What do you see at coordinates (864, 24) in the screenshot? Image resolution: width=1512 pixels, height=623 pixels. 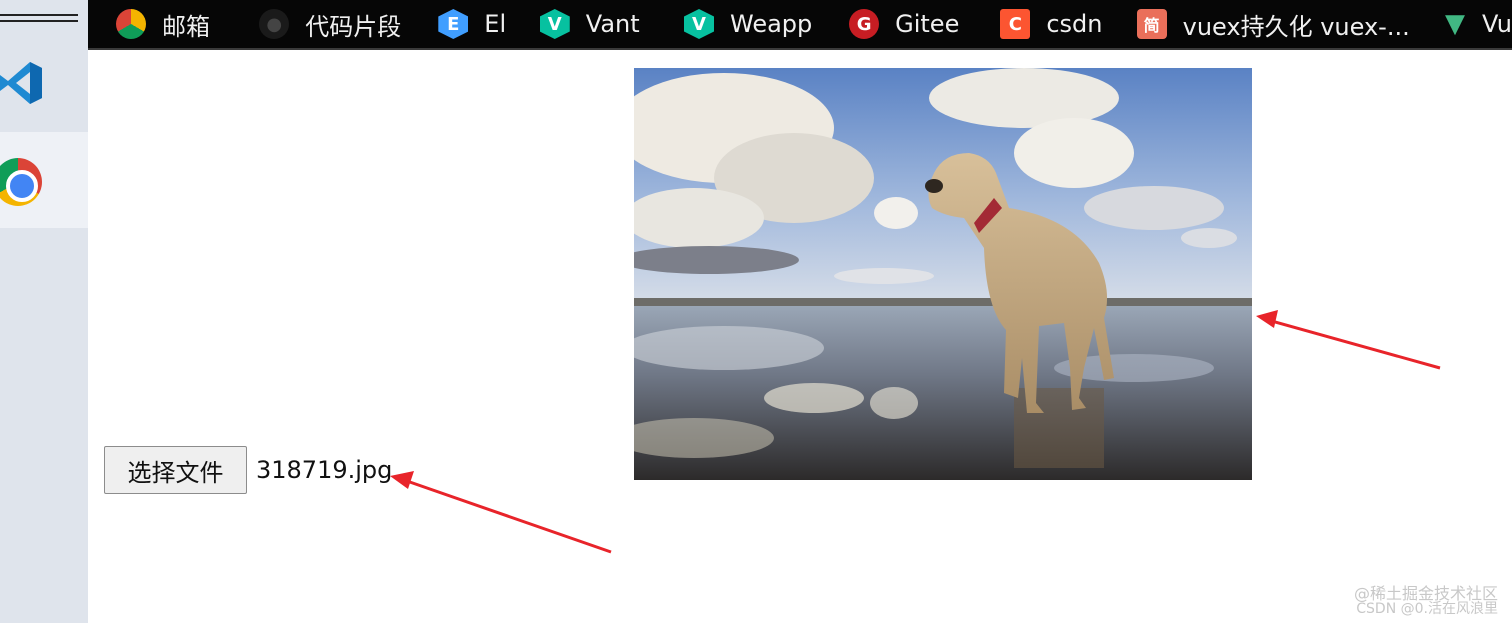 I see `gitee-icon: G` at bounding box center [864, 24].